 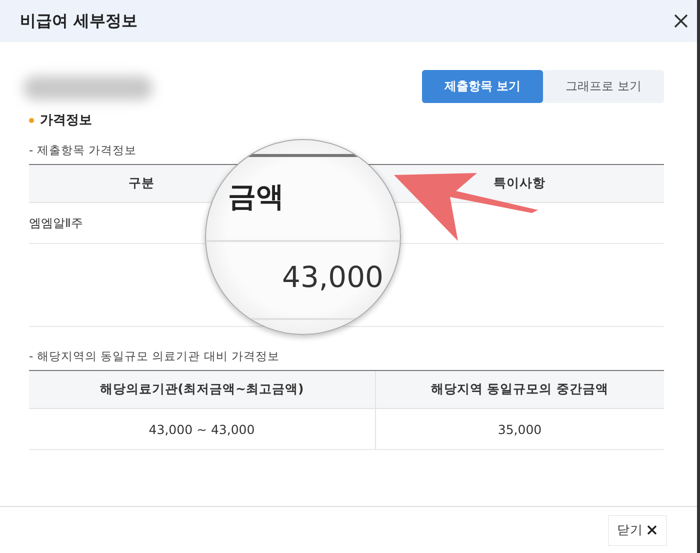 What do you see at coordinates (154, 356) in the screenshot?
I see `table-caption: - 해당지역의 동일규모 의료기관 대비 가격정보` at bounding box center [154, 356].